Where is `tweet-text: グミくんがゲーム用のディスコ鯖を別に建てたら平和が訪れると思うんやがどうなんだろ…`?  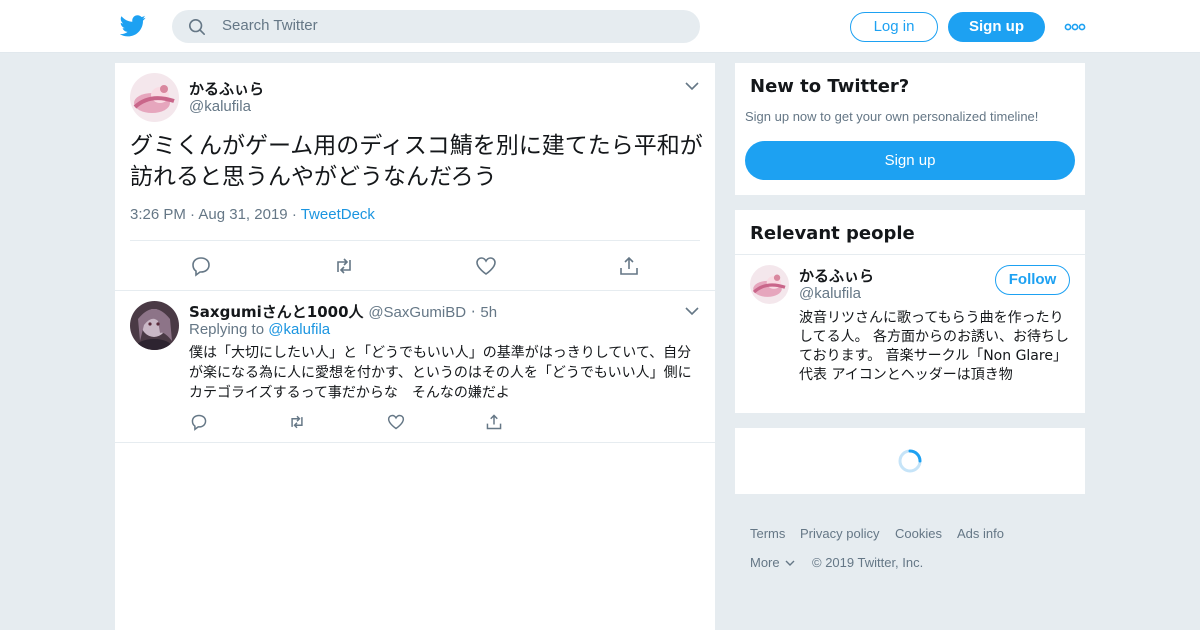
tweet-text: グミくんがゲーム用のディスコ鯖を別に建てたら平和が訪れると思うんやがどうなんだろ… is located at coordinates (416, 161).